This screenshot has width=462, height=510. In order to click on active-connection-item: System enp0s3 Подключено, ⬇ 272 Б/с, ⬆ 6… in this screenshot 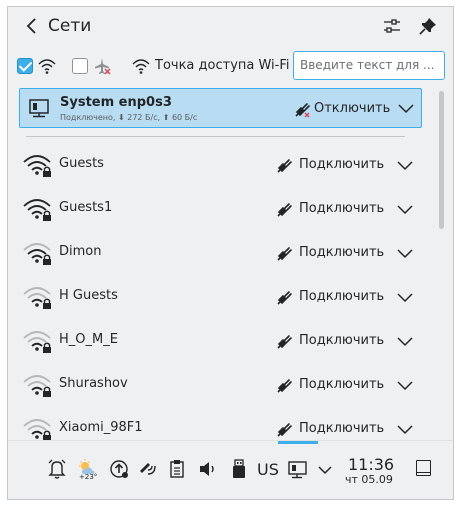, I will do `click(220, 108)`.